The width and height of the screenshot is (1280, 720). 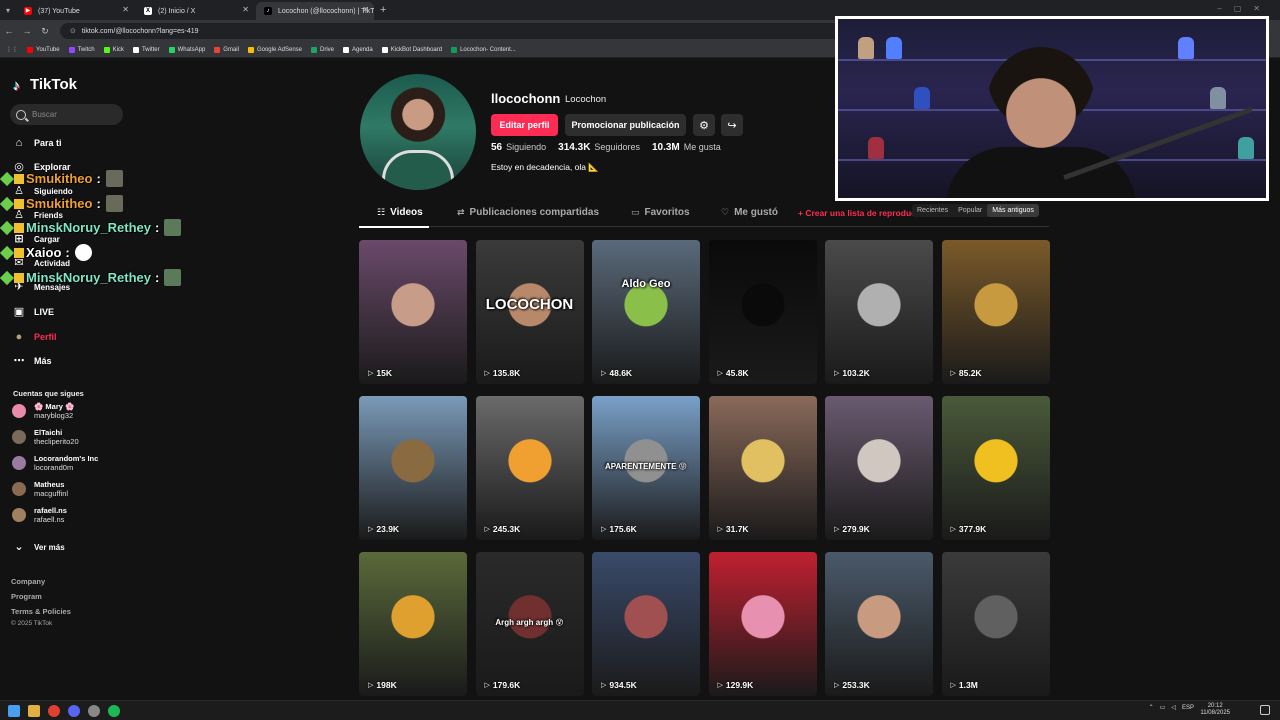 I want to click on taskbar-clock: 20:12 11/08/2025, so click(x=1215, y=710).